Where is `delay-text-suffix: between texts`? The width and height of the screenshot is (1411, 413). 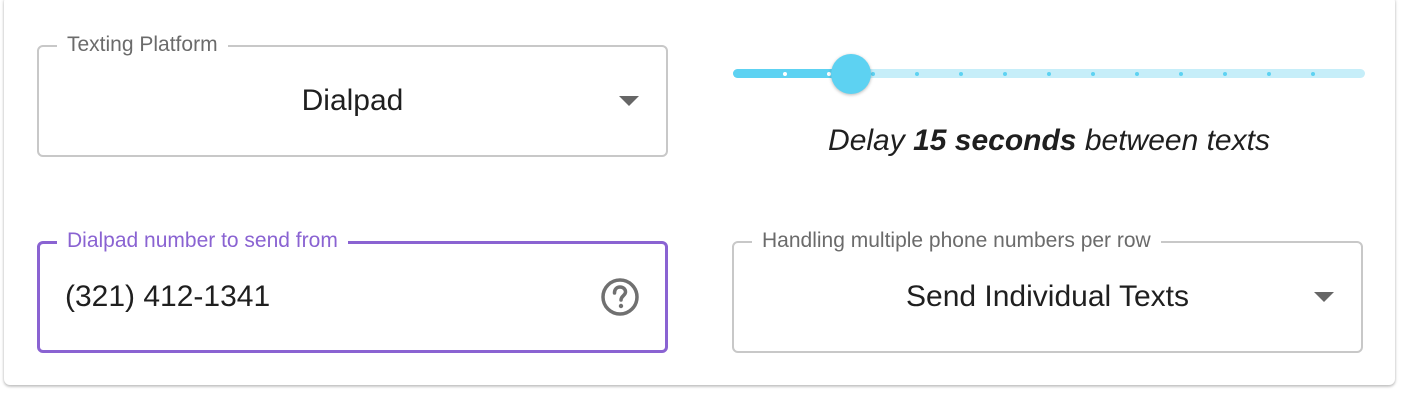 delay-text-suffix: between texts is located at coordinates (1177, 140).